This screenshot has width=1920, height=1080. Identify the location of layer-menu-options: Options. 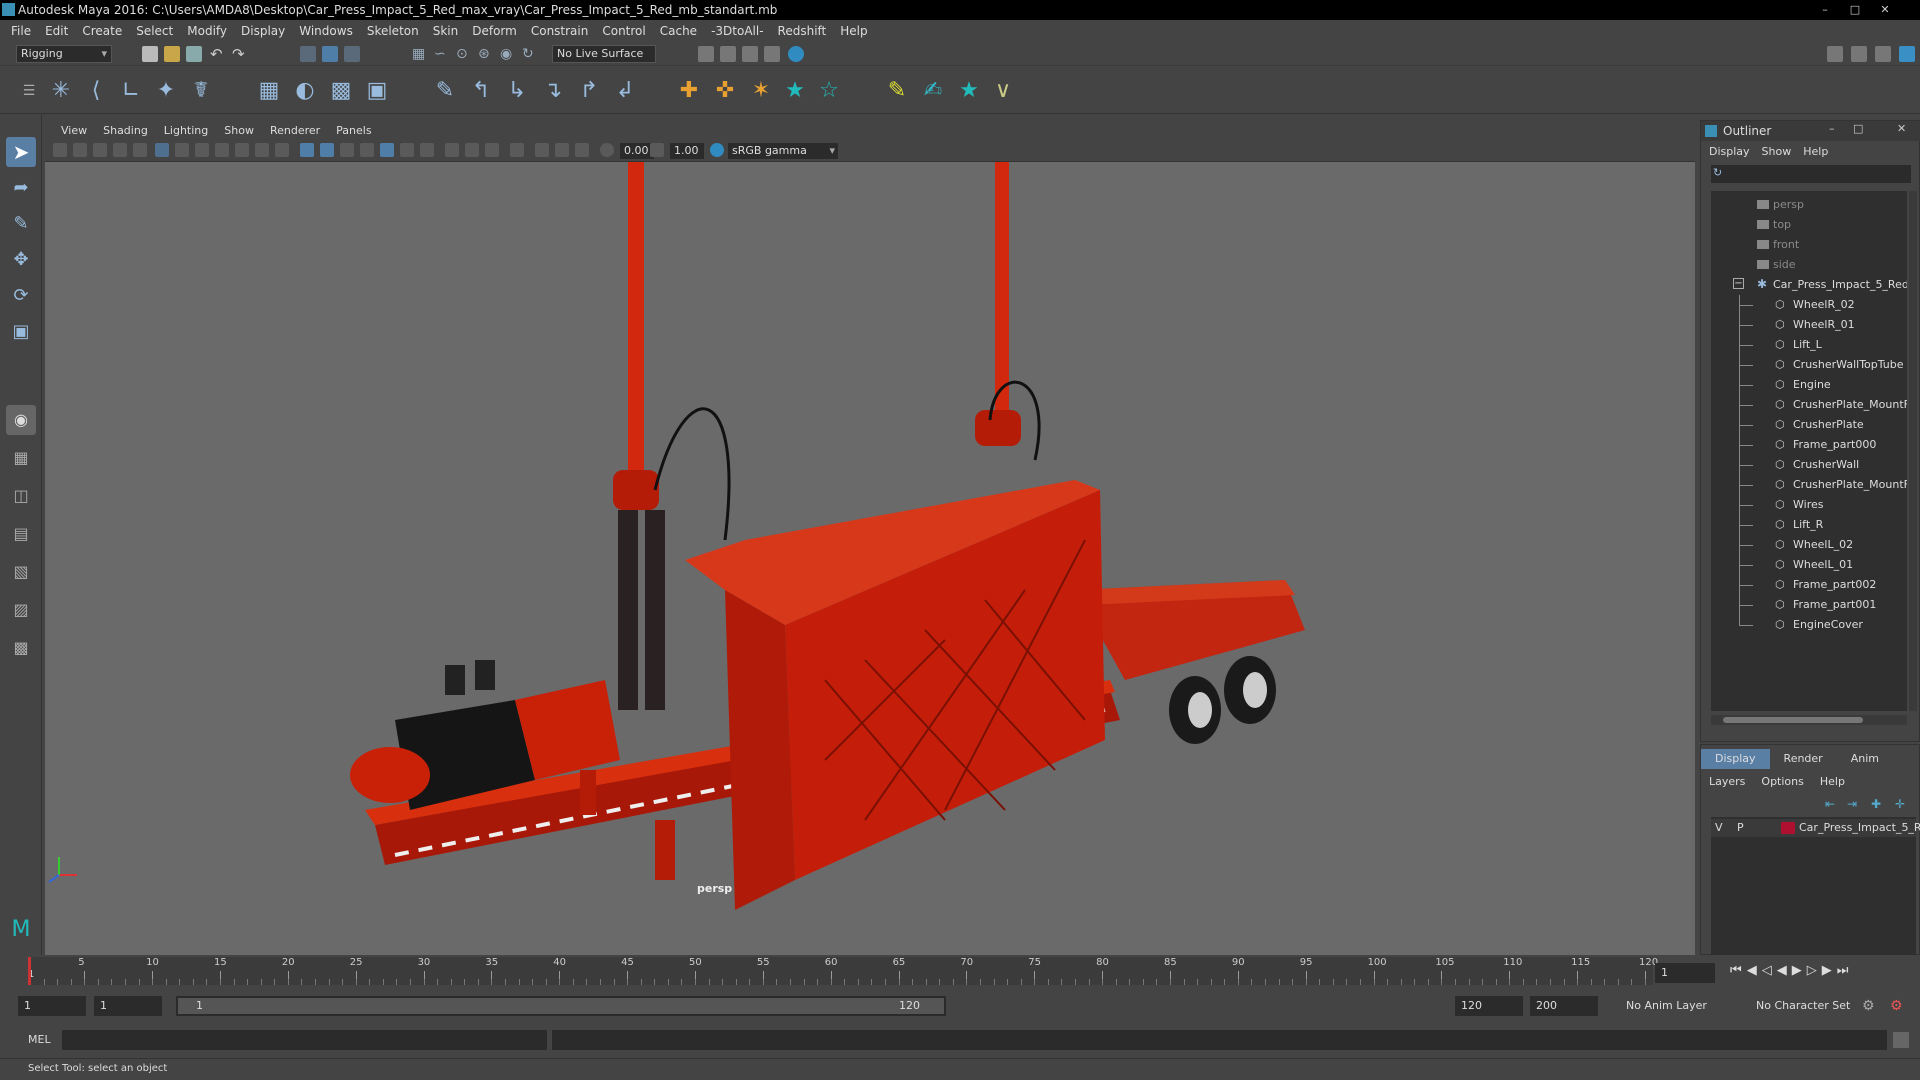
(1790, 782).